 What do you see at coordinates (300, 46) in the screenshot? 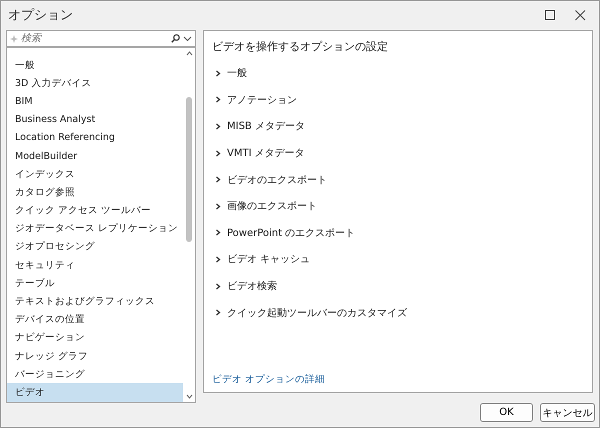
I see `content-heading: ビデオを操作するオプションの設定` at bounding box center [300, 46].